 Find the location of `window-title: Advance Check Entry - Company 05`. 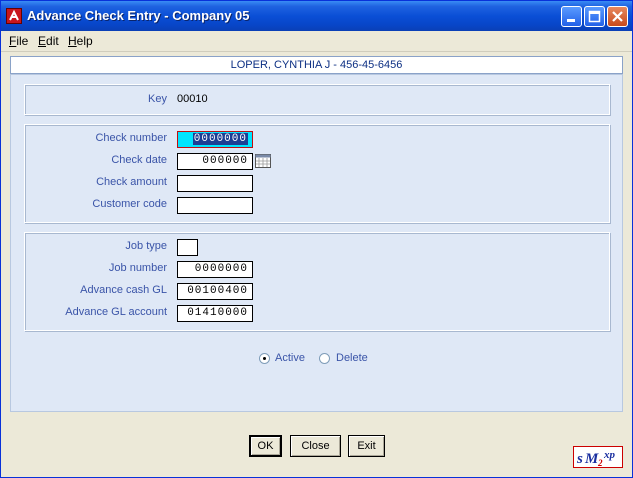

window-title: Advance Check Entry - Company 05 is located at coordinates (138, 15).